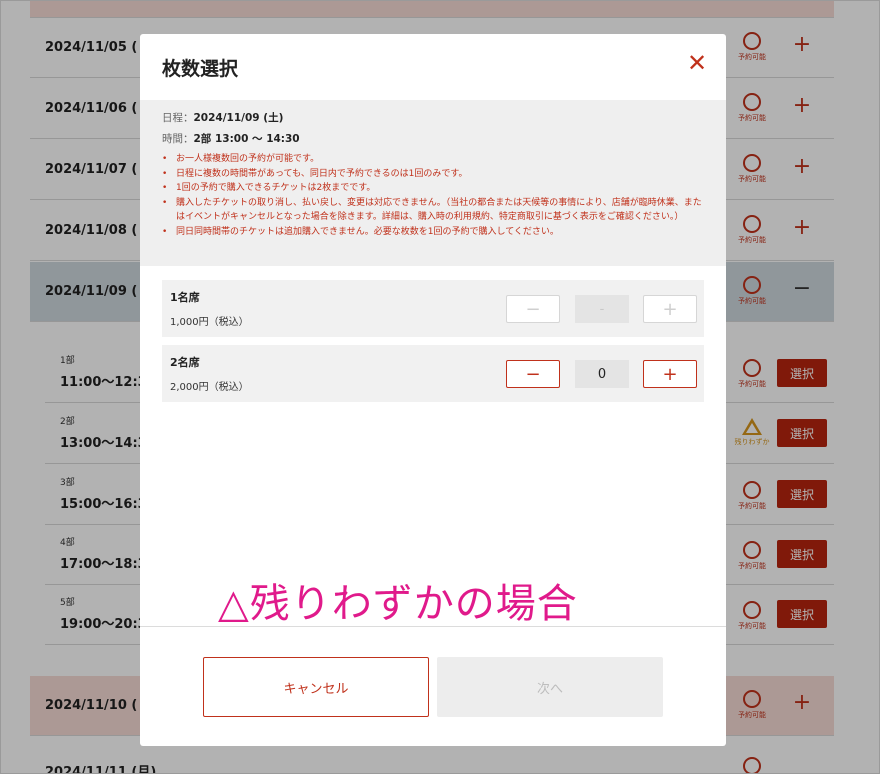 The height and width of the screenshot is (774, 880). Describe the element at coordinates (550, 687) in the screenshot. I see `next-button: 次へ` at that location.